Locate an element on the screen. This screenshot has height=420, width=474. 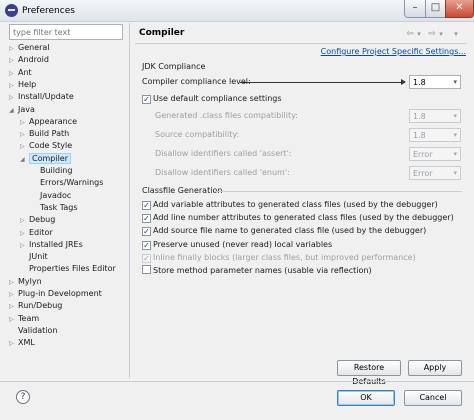
jdk-compliance-heading: JDK Compliance is located at coordinates (174, 66).